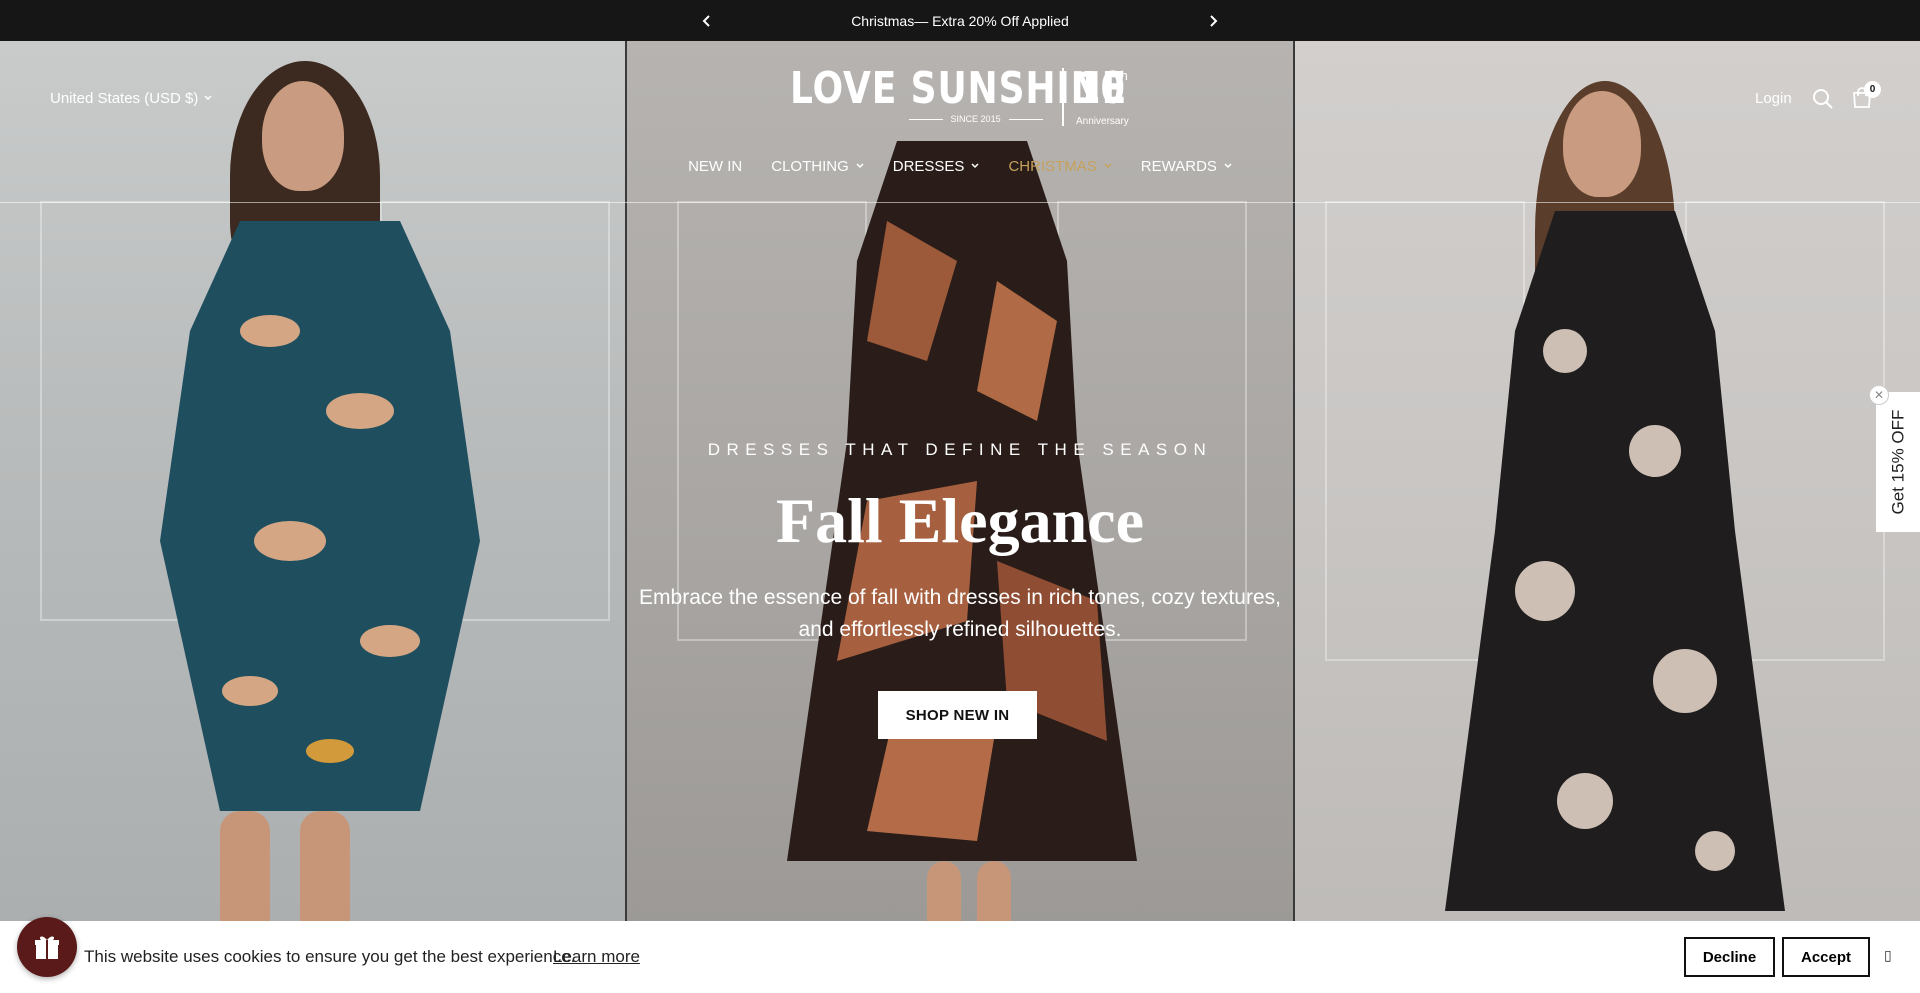  I want to click on login-link: Login, so click(1773, 98).